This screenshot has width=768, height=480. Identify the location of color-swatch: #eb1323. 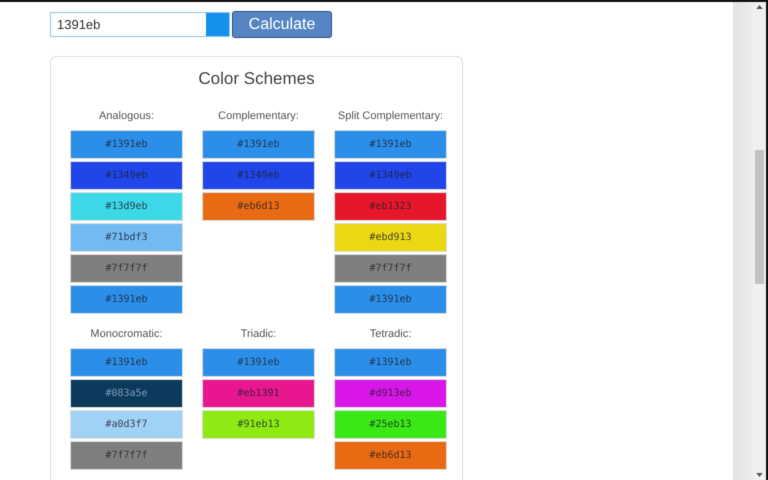
(390, 206).